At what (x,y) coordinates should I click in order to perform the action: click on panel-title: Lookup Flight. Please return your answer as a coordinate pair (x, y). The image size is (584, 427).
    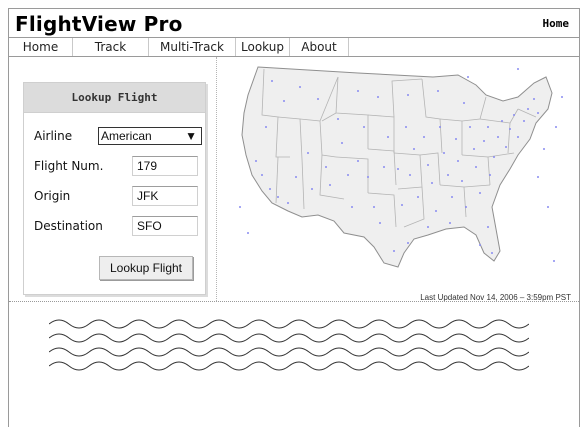
    Looking at the image, I should click on (114, 98).